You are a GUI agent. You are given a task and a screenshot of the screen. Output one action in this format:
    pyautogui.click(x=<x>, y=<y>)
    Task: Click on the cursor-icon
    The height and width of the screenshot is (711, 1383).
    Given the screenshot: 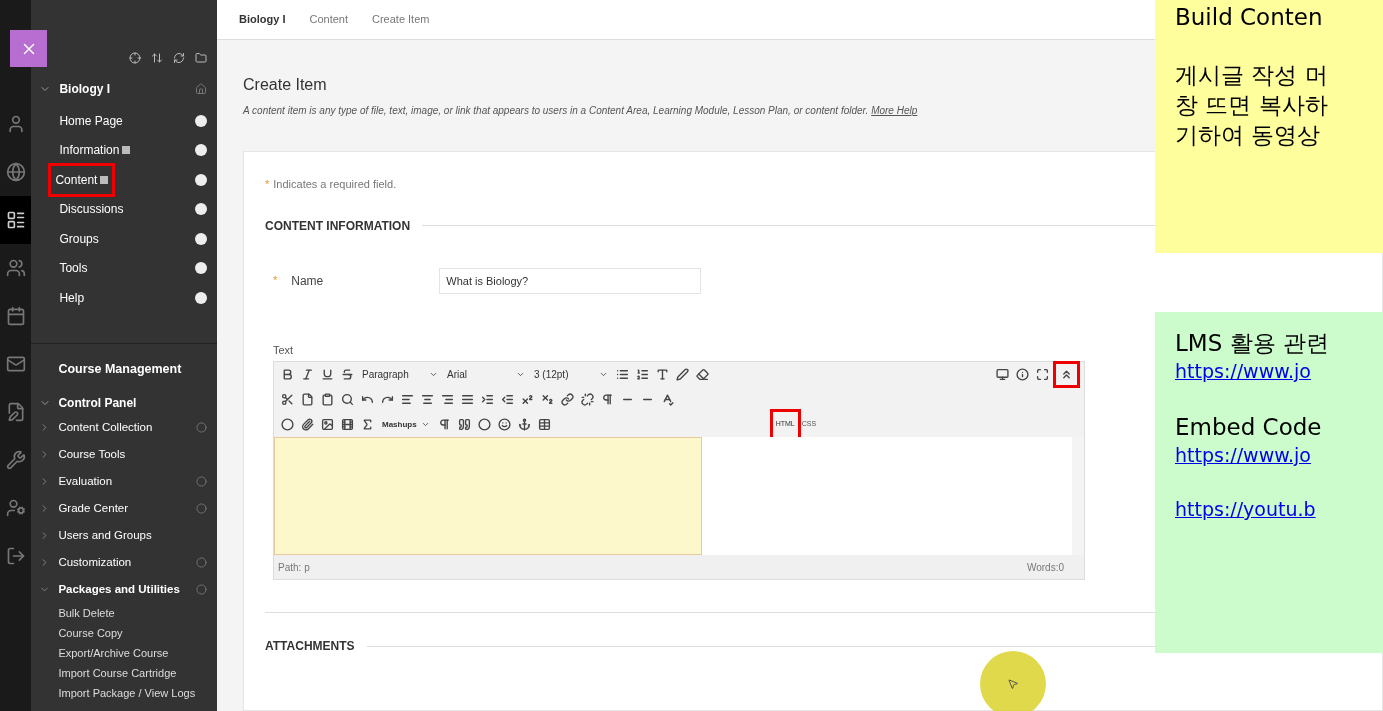 What is the action you would take?
    pyautogui.click(x=1013, y=684)
    